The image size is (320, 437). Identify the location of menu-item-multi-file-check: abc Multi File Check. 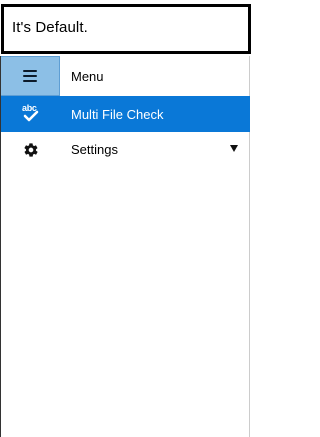
(125, 114).